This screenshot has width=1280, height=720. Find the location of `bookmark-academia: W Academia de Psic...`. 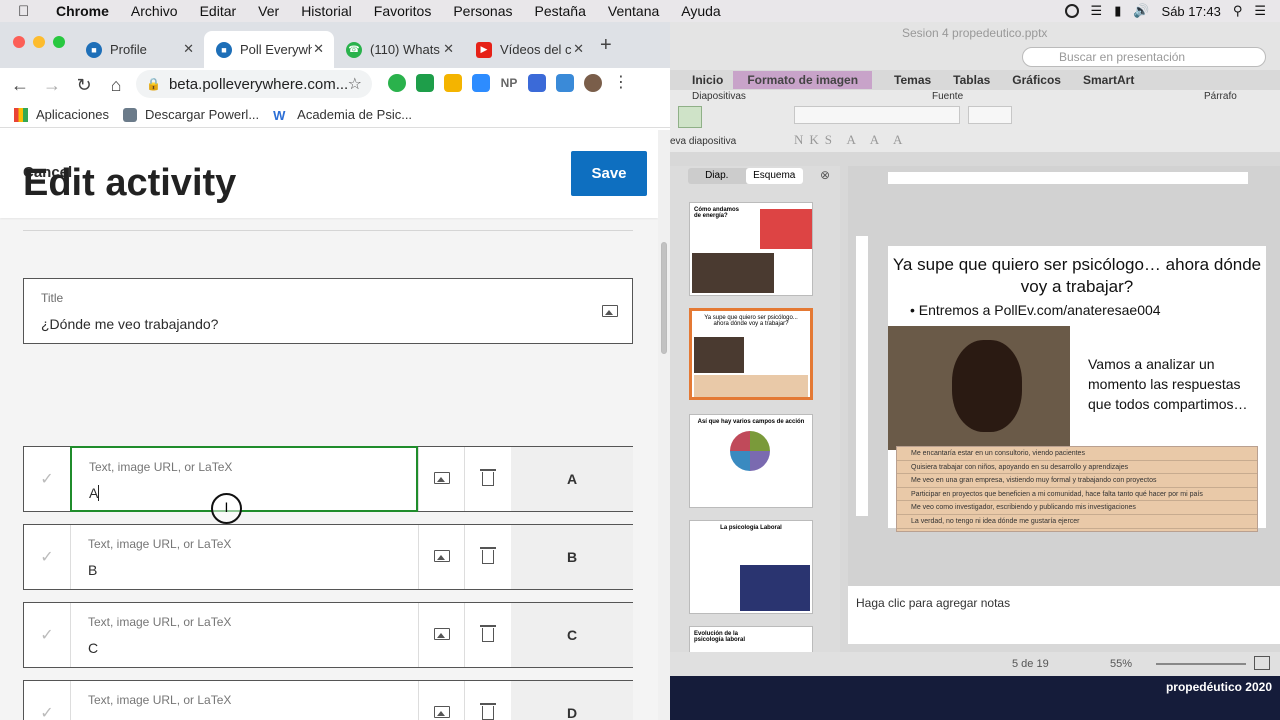

bookmark-academia: W Academia de Psic... is located at coordinates (342, 115).